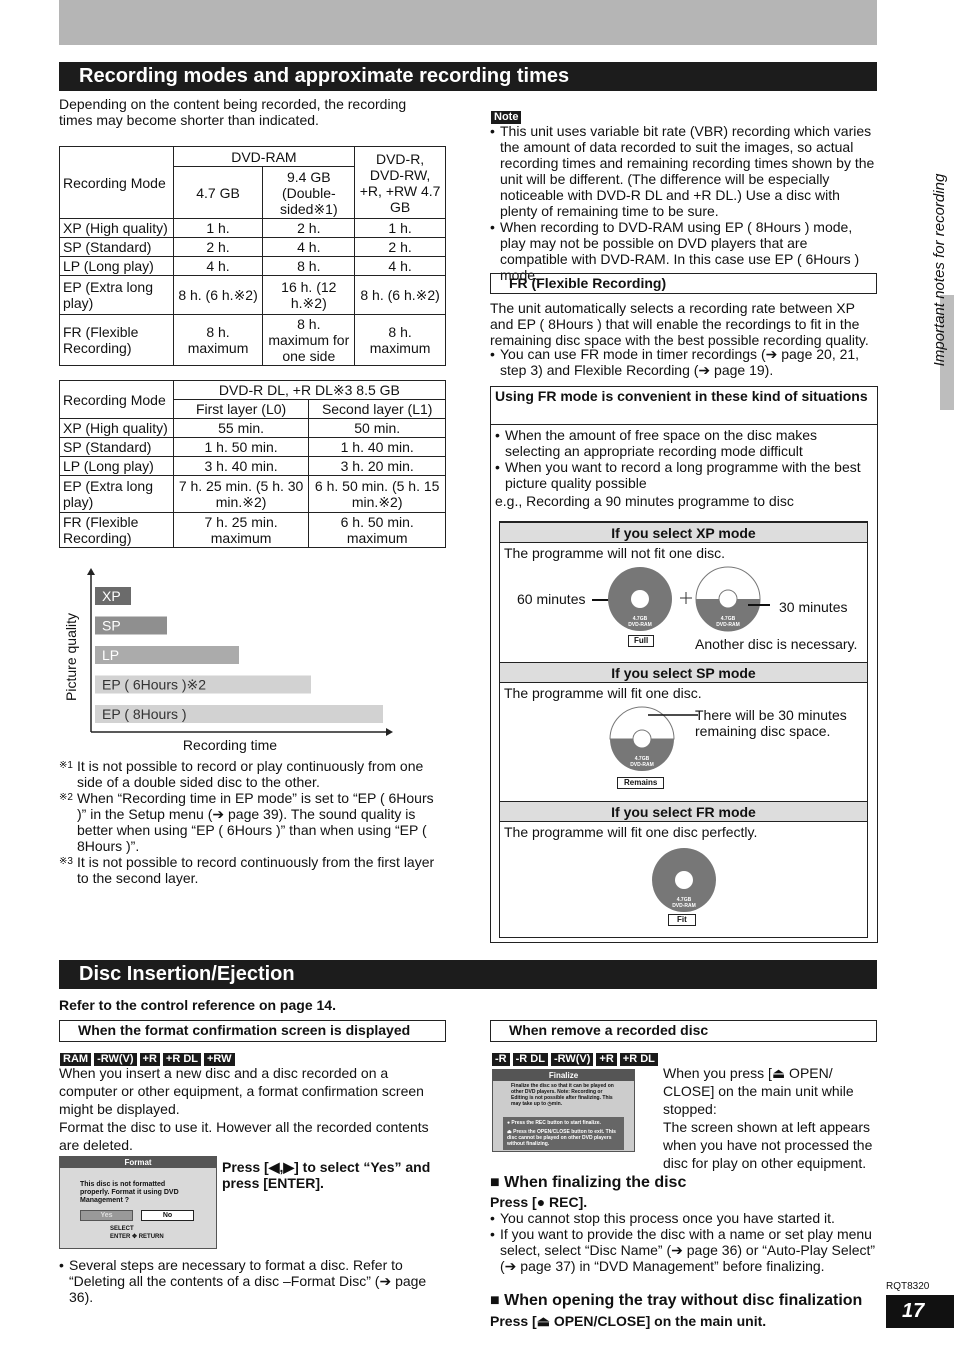 The image size is (954, 1351). I want to click on table-cell: SP (Standard), so click(116, 447).